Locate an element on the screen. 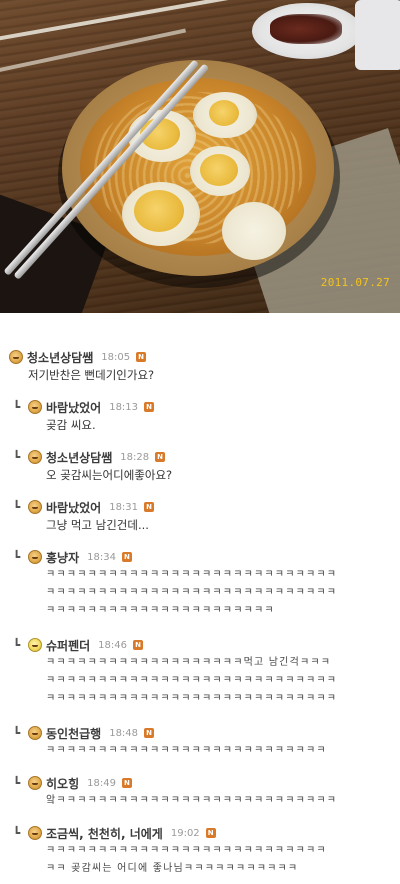 The width and height of the screenshot is (400, 884). comment-time: 18:13 is located at coordinates (124, 407).